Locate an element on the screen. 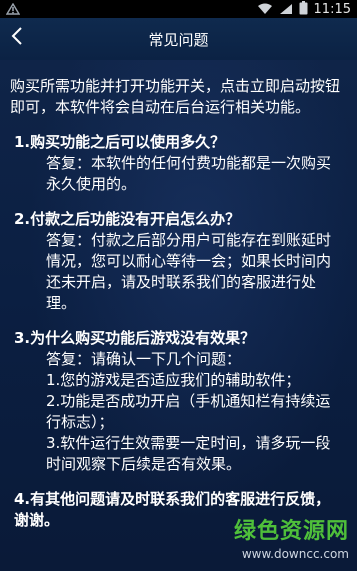  watermark: 绿色资源网 www.downcc.com is located at coordinates (284, 537).